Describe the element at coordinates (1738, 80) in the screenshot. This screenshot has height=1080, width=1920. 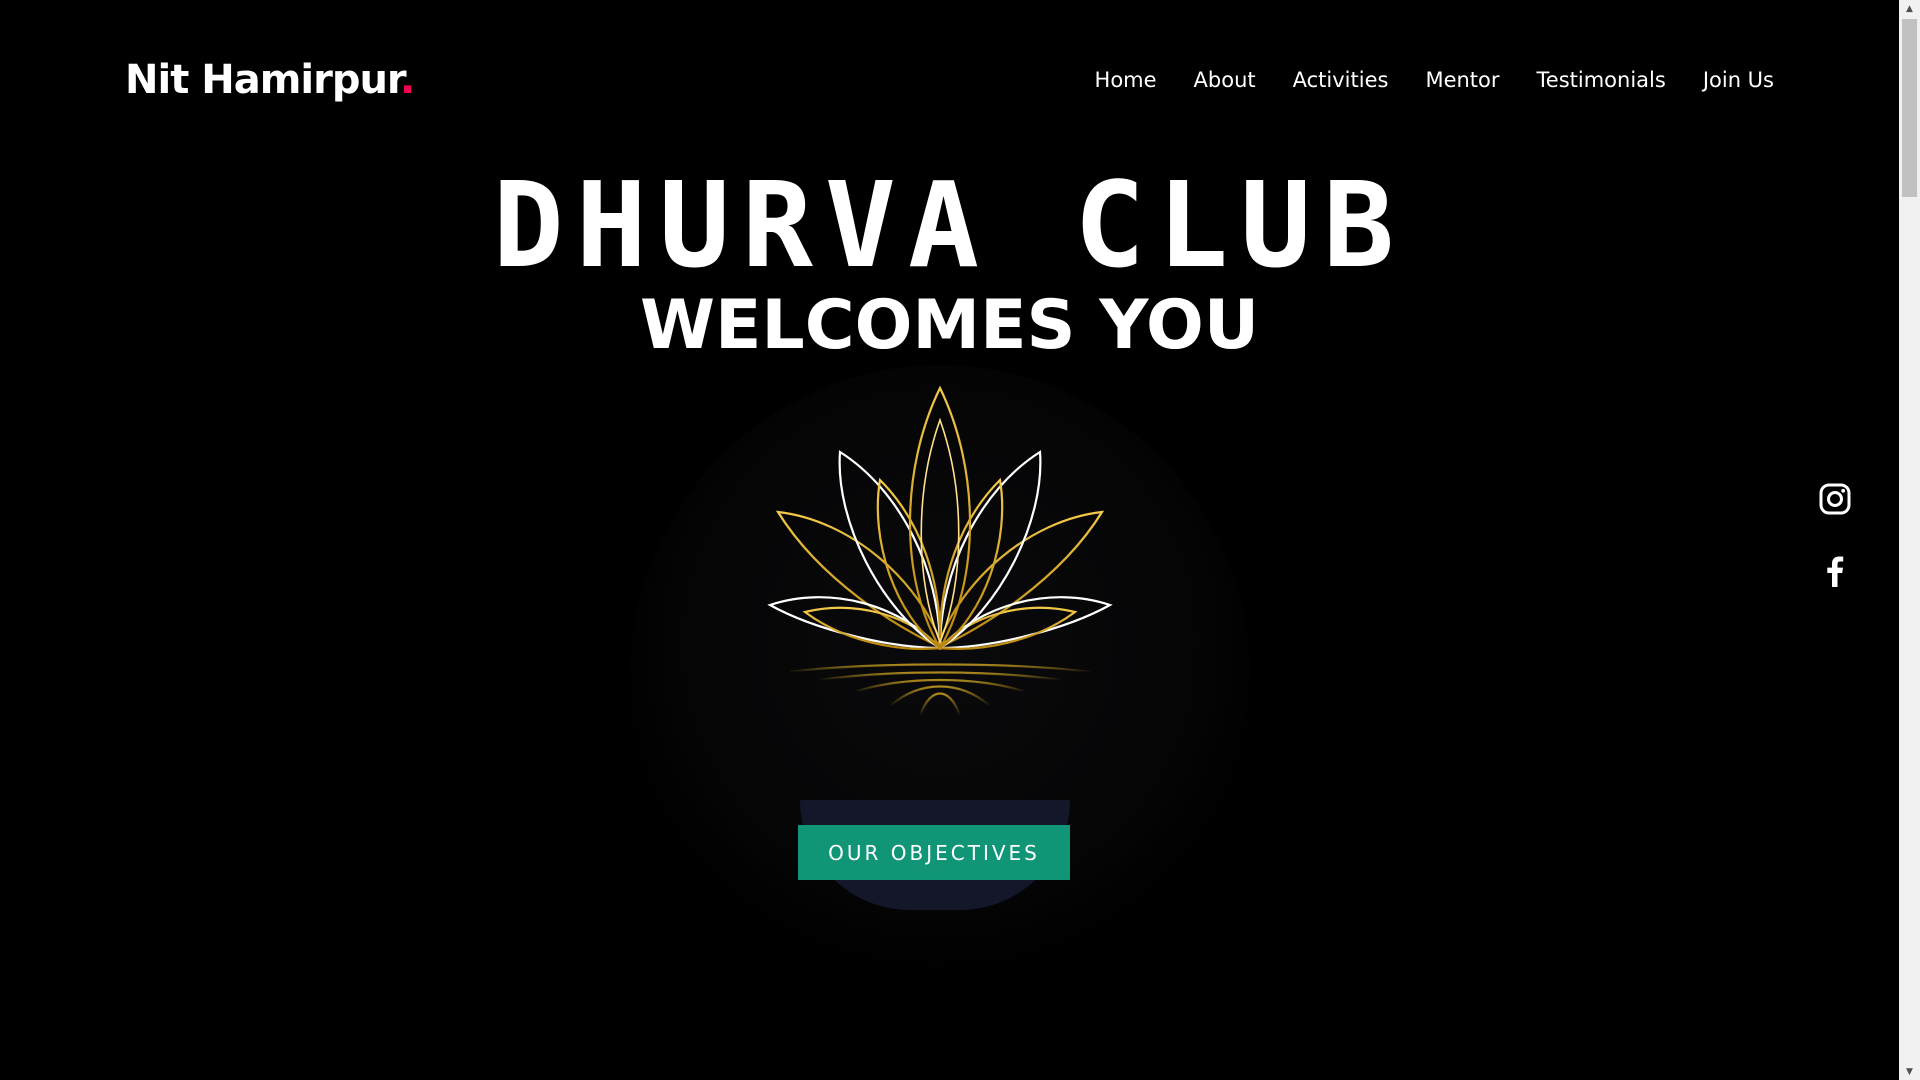
I see `nav-join-us: Join Us` at that location.